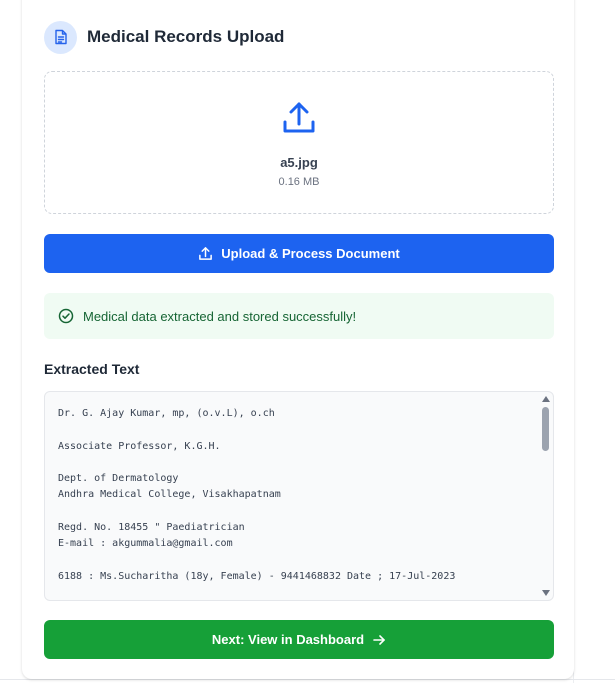 Image resolution: width=615 pixels, height=683 pixels. Describe the element at coordinates (60, 37) in the screenshot. I see `document-icon` at that location.